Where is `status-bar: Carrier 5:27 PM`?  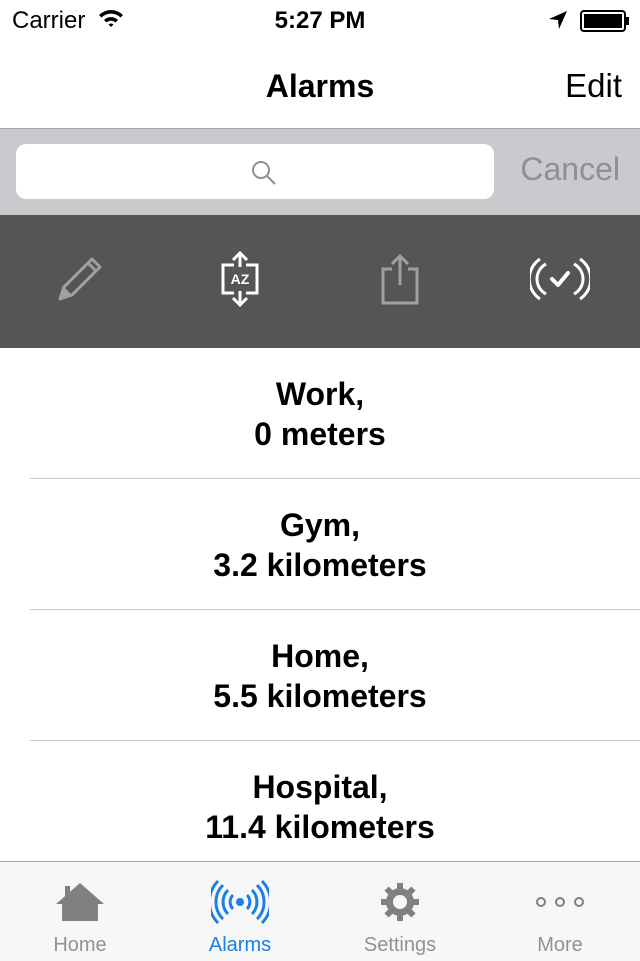
status-bar: Carrier 5:27 PM is located at coordinates (320, 20).